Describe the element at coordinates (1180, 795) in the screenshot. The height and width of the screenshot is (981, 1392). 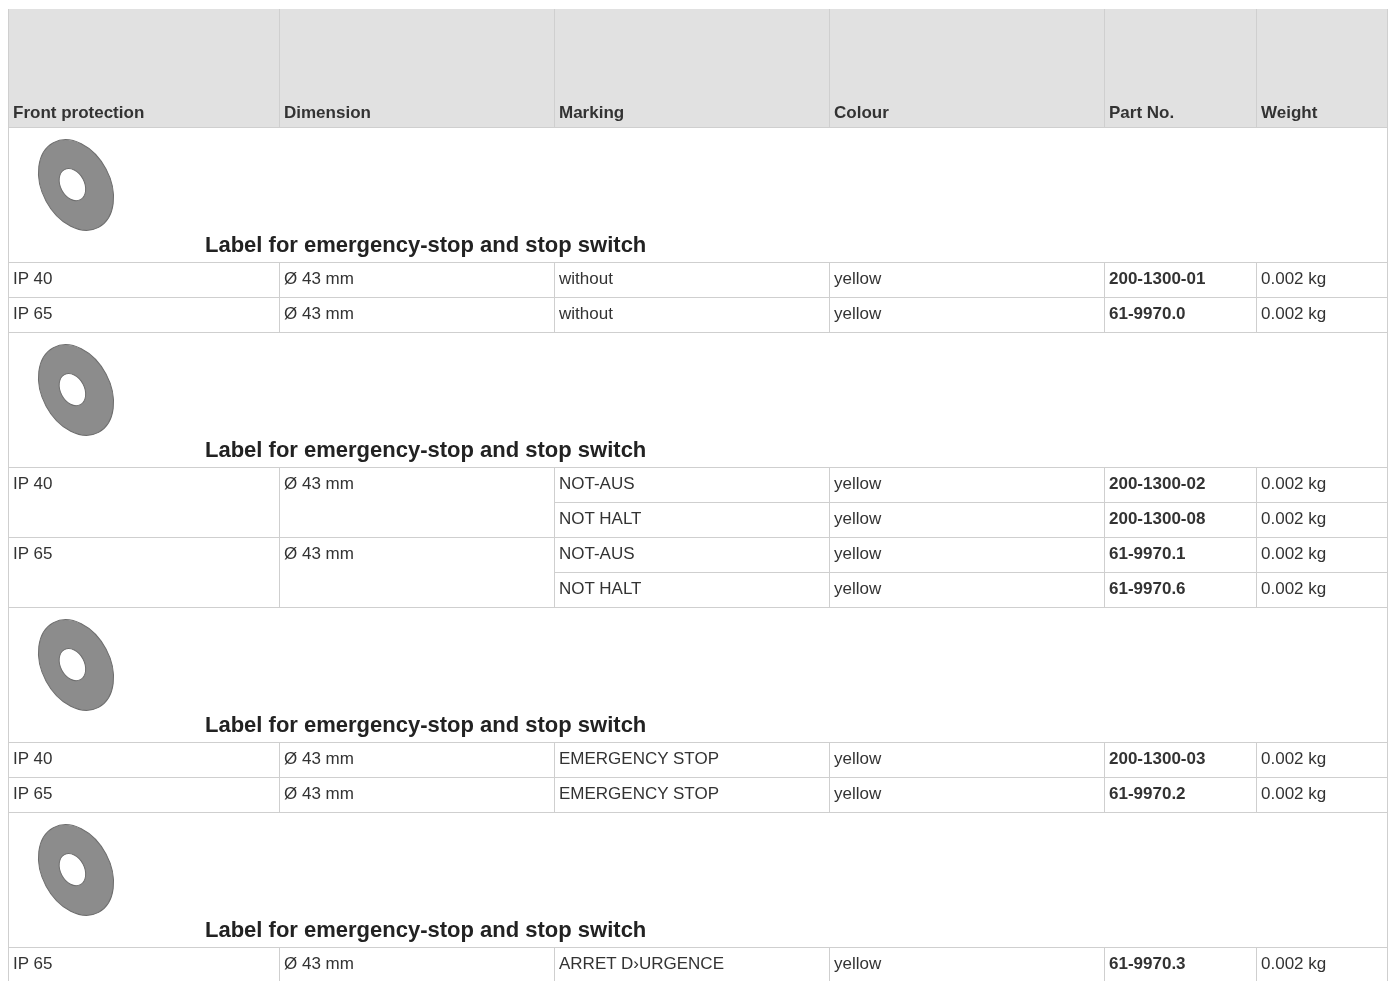
I see `part-number-cell: 61-9970.2` at that location.